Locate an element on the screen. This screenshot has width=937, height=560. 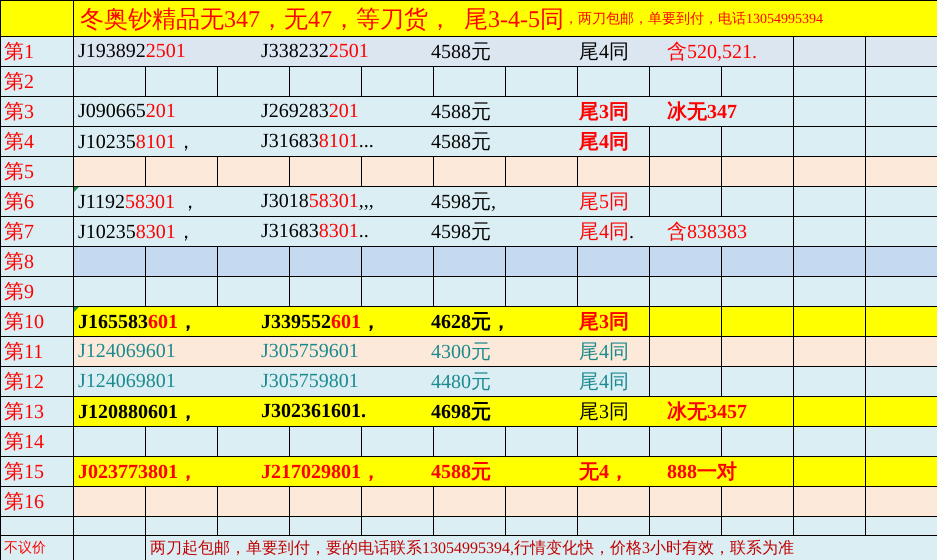
footer-note: 两刀起包邮，单要到付，要的电话联系13054995394,行情变化快，价格3小时有效，联系为准 is located at coordinates (541, 548).